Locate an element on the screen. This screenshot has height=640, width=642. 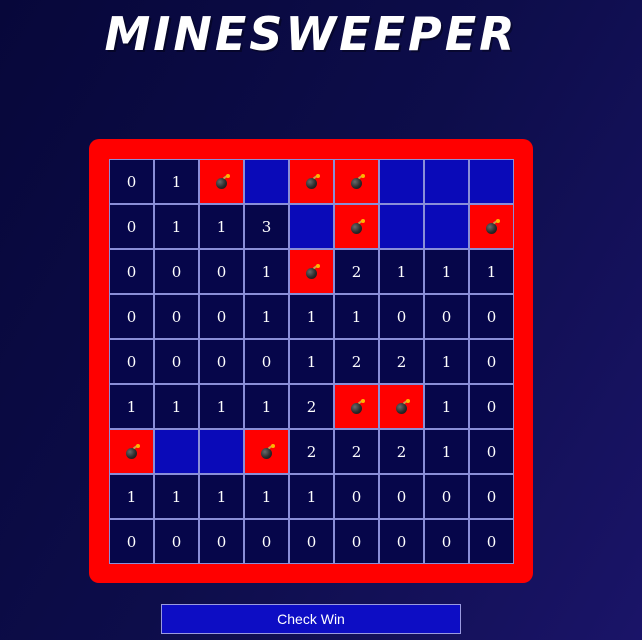
revealed-cell: 3 is located at coordinates (266, 226).